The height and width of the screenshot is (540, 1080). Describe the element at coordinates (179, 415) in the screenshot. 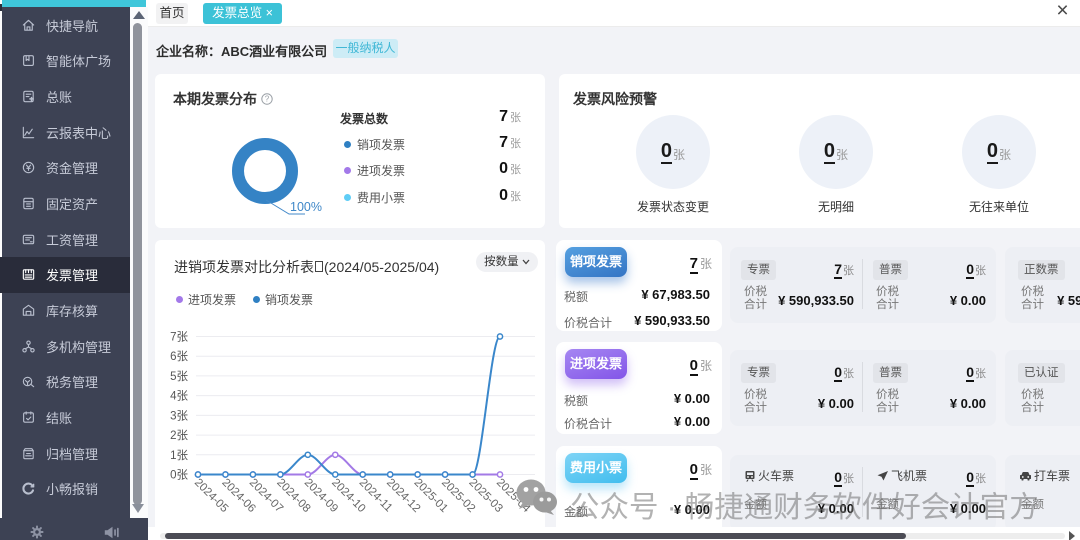

I see `svg-text: 3张` at that location.